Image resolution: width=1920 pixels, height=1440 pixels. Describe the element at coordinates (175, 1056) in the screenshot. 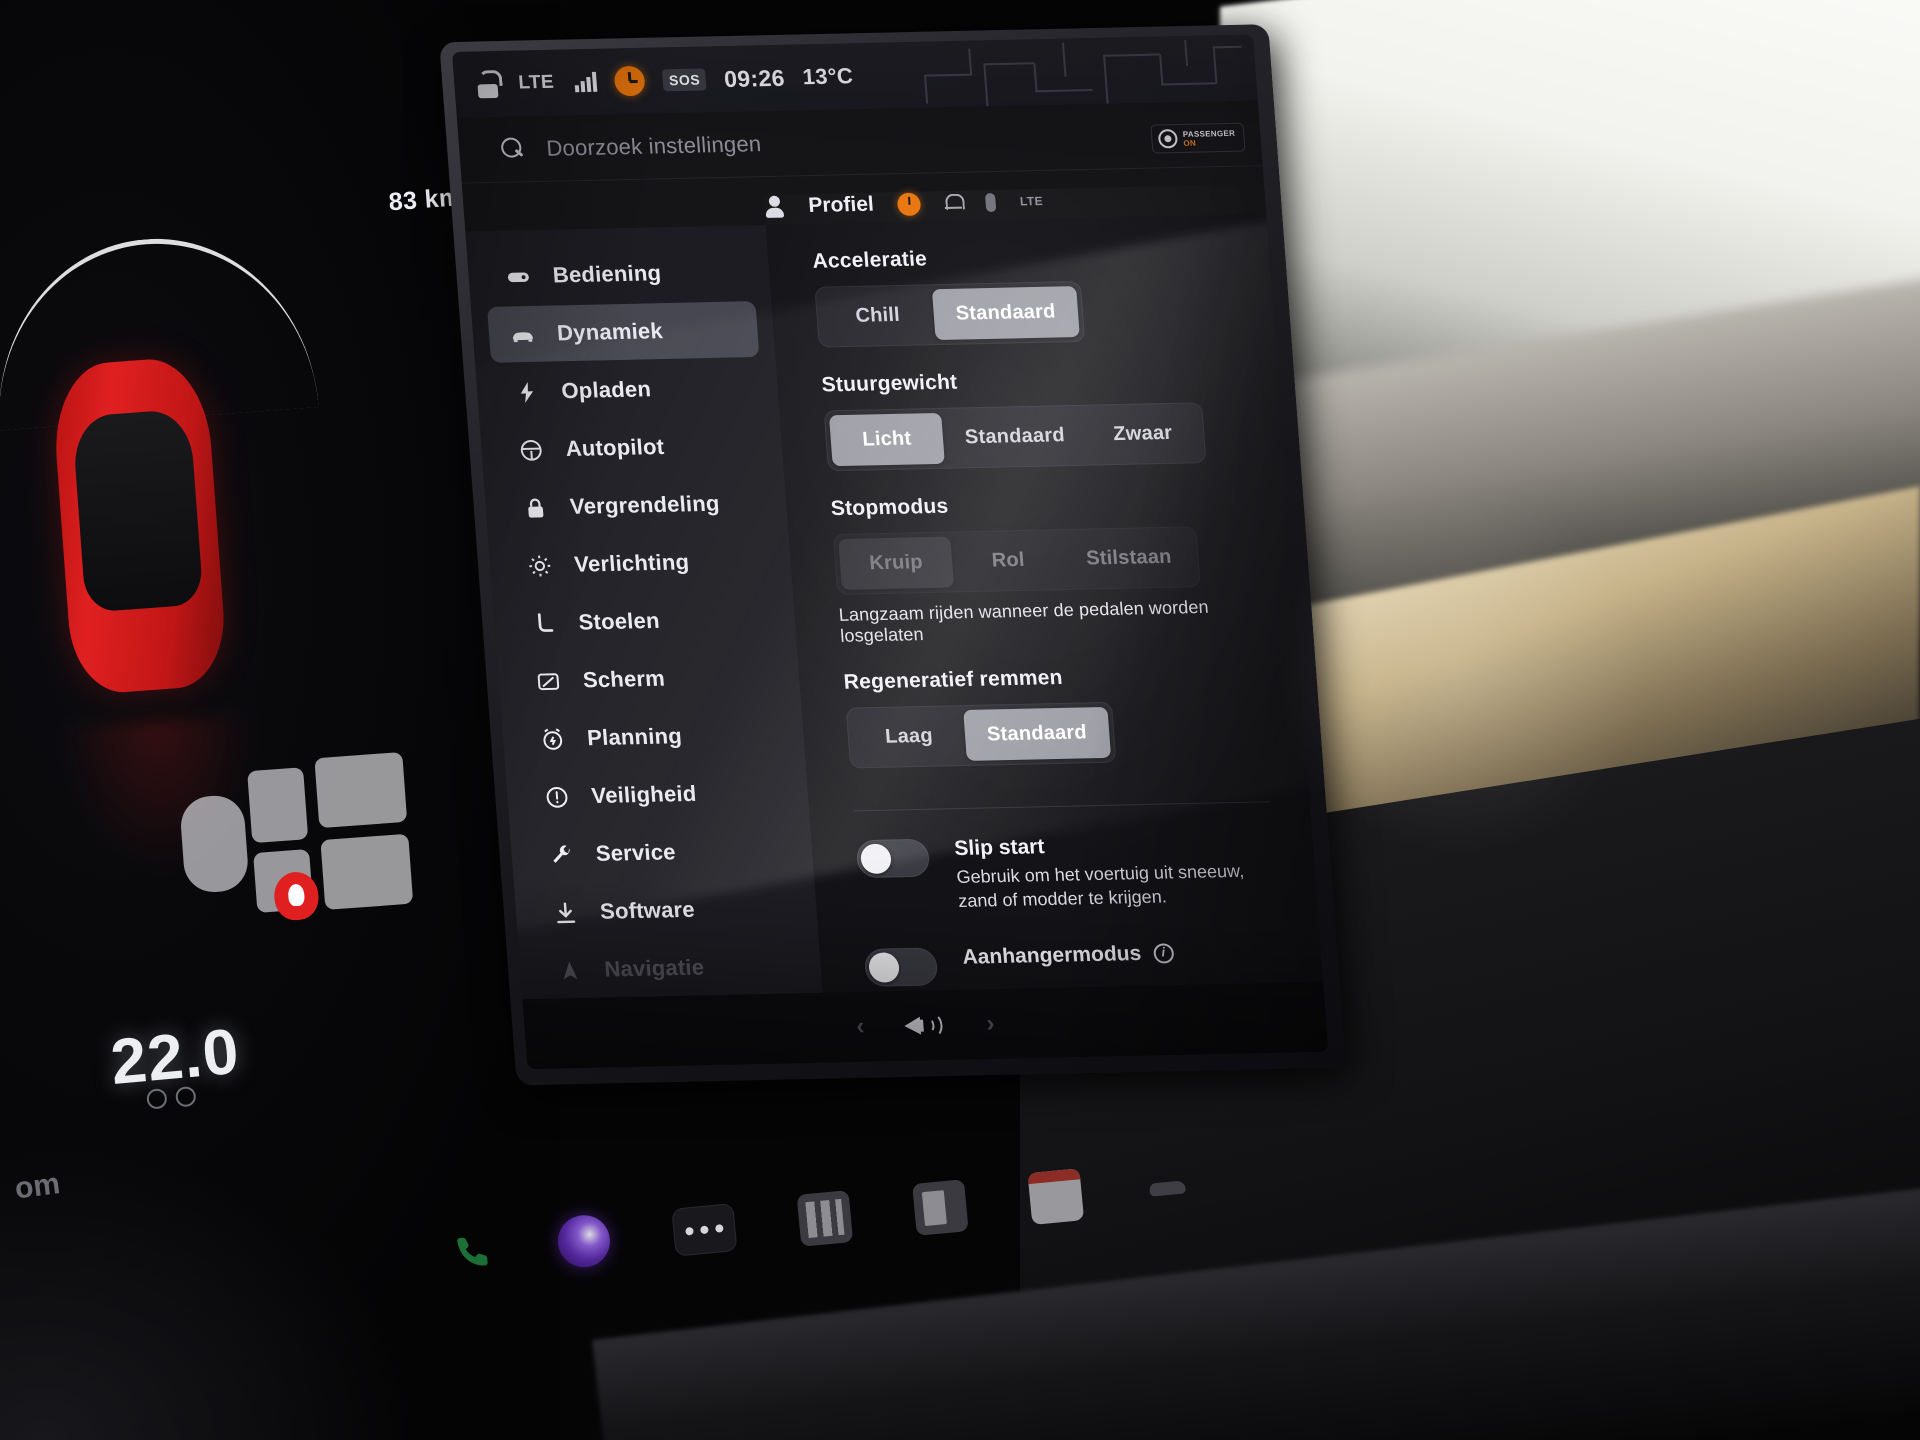

I see `climate-temp-readout: 22.0` at that location.